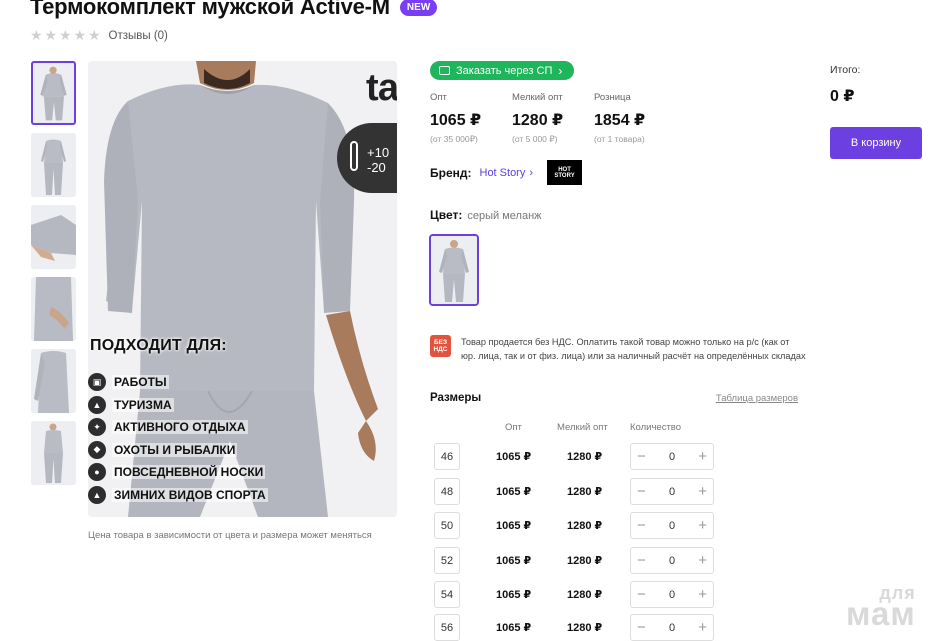 Image resolution: width=932 pixels, height=641 pixels. What do you see at coordinates (447, 560) in the screenshot?
I see `size-label: 52` at bounding box center [447, 560].